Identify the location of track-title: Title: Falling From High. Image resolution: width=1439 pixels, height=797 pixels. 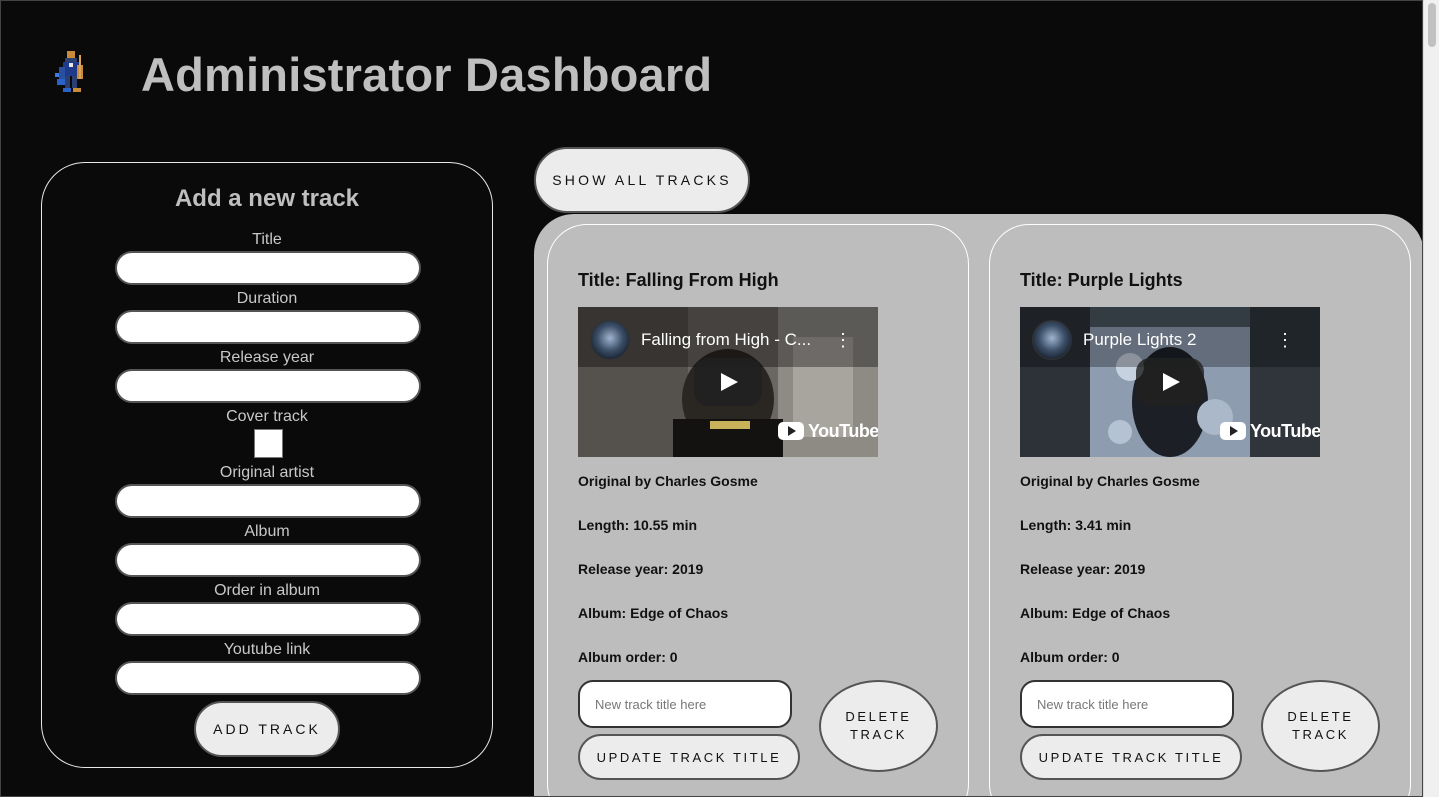
(678, 280).